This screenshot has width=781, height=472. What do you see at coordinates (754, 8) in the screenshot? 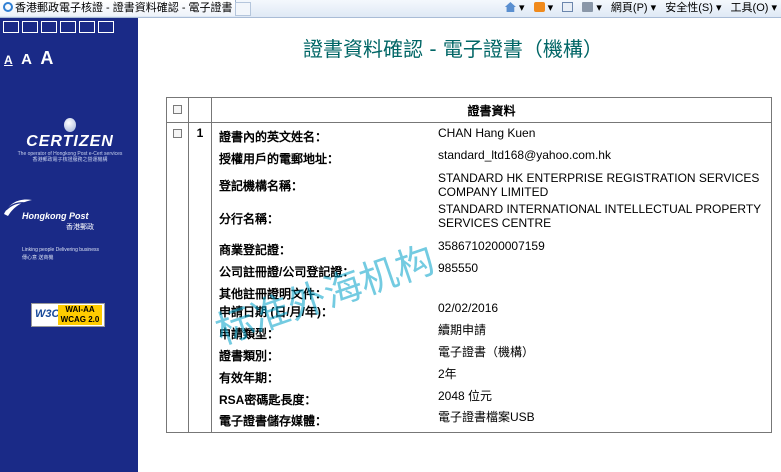
I see `tools-menu: 工具(O) ▾` at bounding box center [754, 8].